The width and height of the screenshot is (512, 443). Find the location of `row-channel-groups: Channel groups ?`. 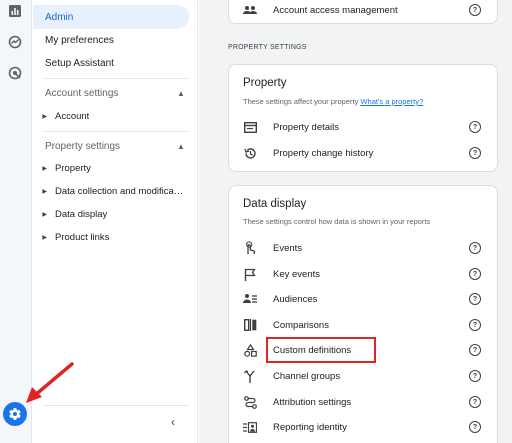

row-channel-groups: Channel groups ? is located at coordinates (363, 376).